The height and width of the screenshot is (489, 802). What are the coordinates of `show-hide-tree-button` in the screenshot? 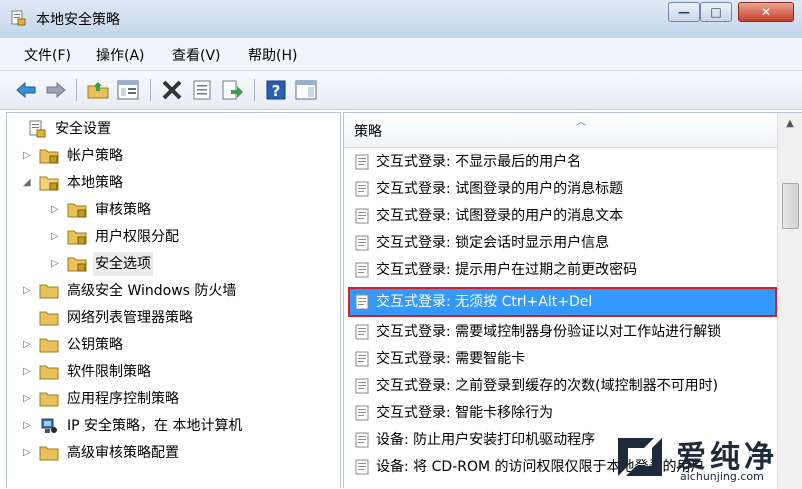 It's located at (128, 90).